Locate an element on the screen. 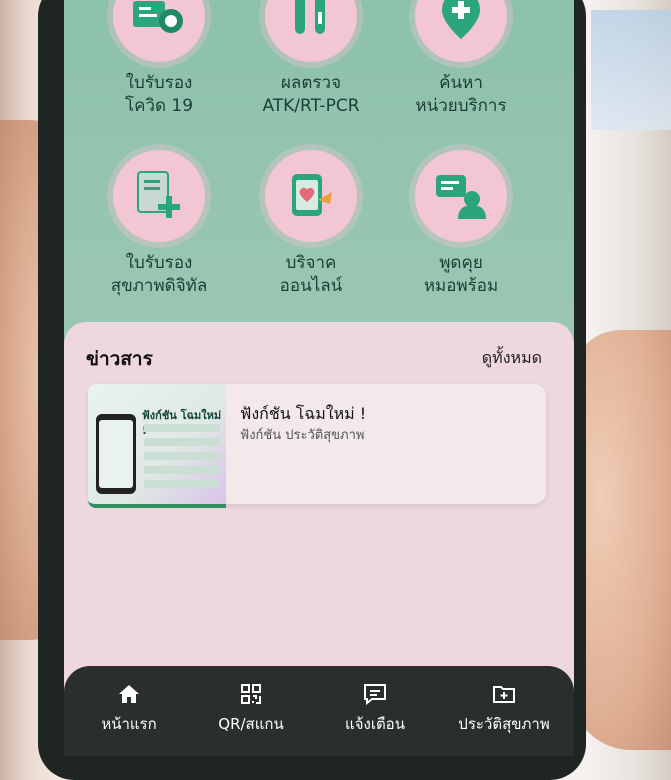  location-pin-icon is located at coordinates (461, 31).